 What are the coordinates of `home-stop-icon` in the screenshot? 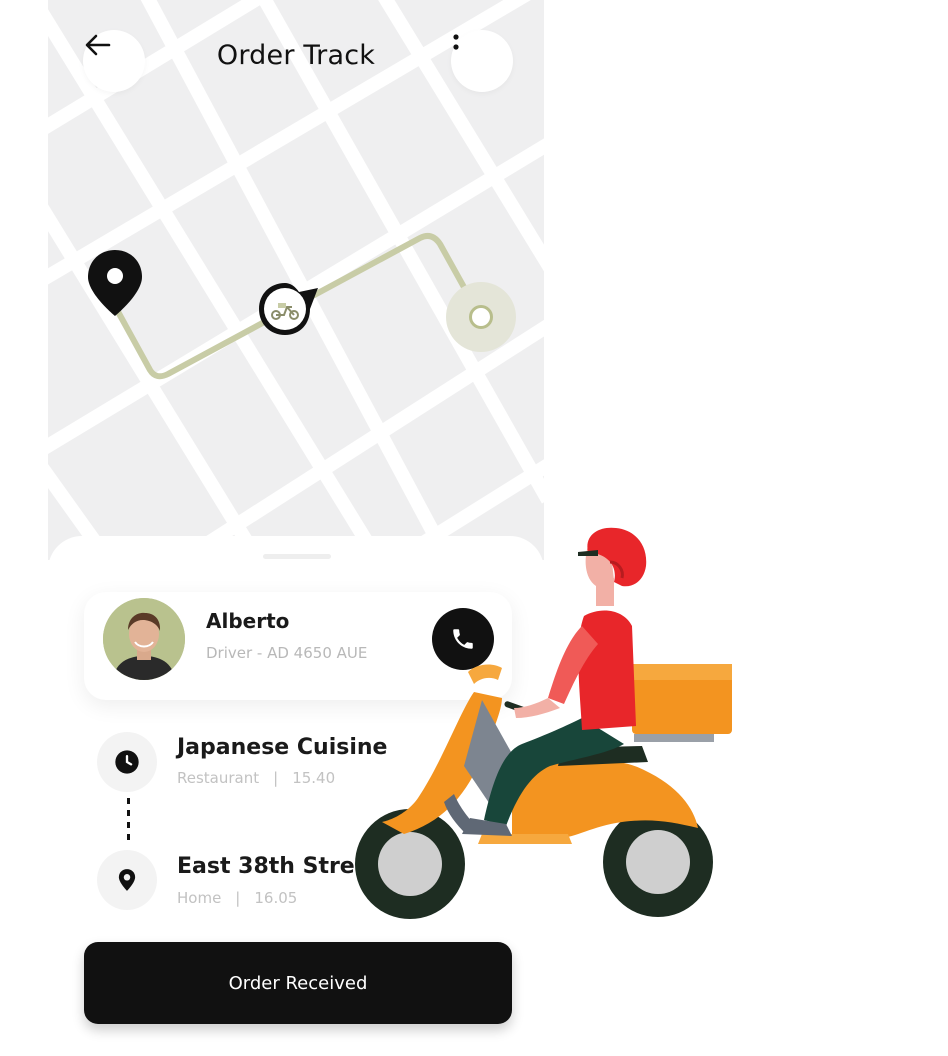 It's located at (127, 880).